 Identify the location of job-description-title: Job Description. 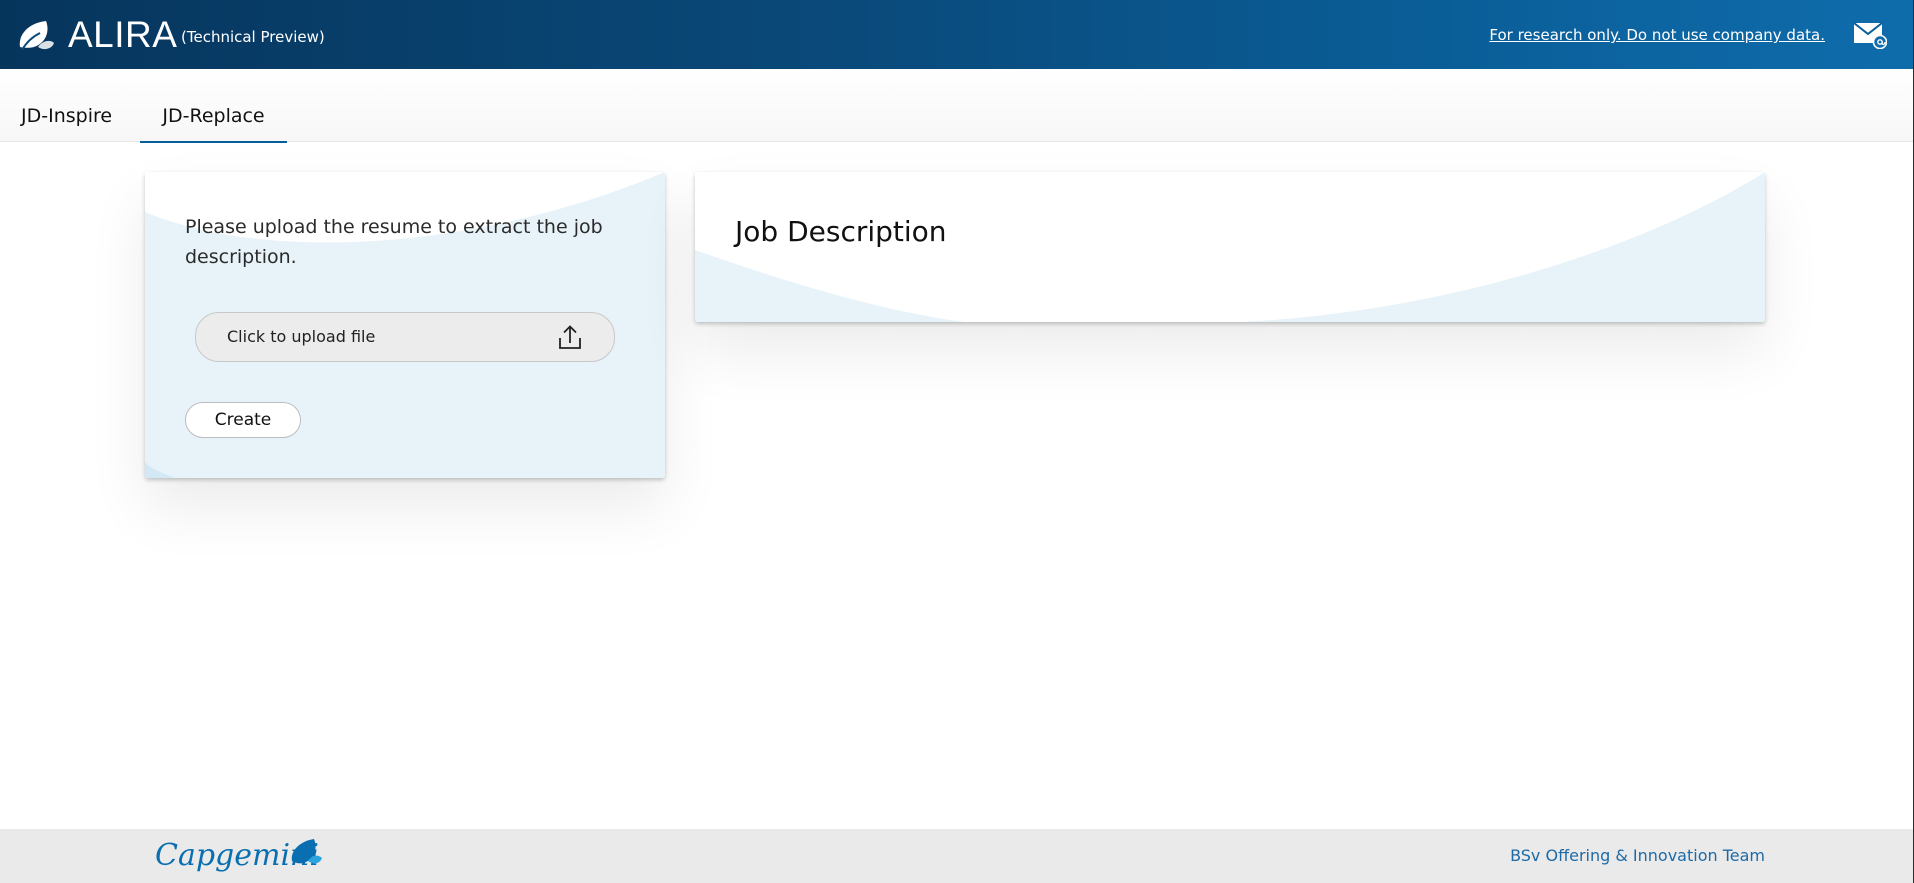
(841, 231).